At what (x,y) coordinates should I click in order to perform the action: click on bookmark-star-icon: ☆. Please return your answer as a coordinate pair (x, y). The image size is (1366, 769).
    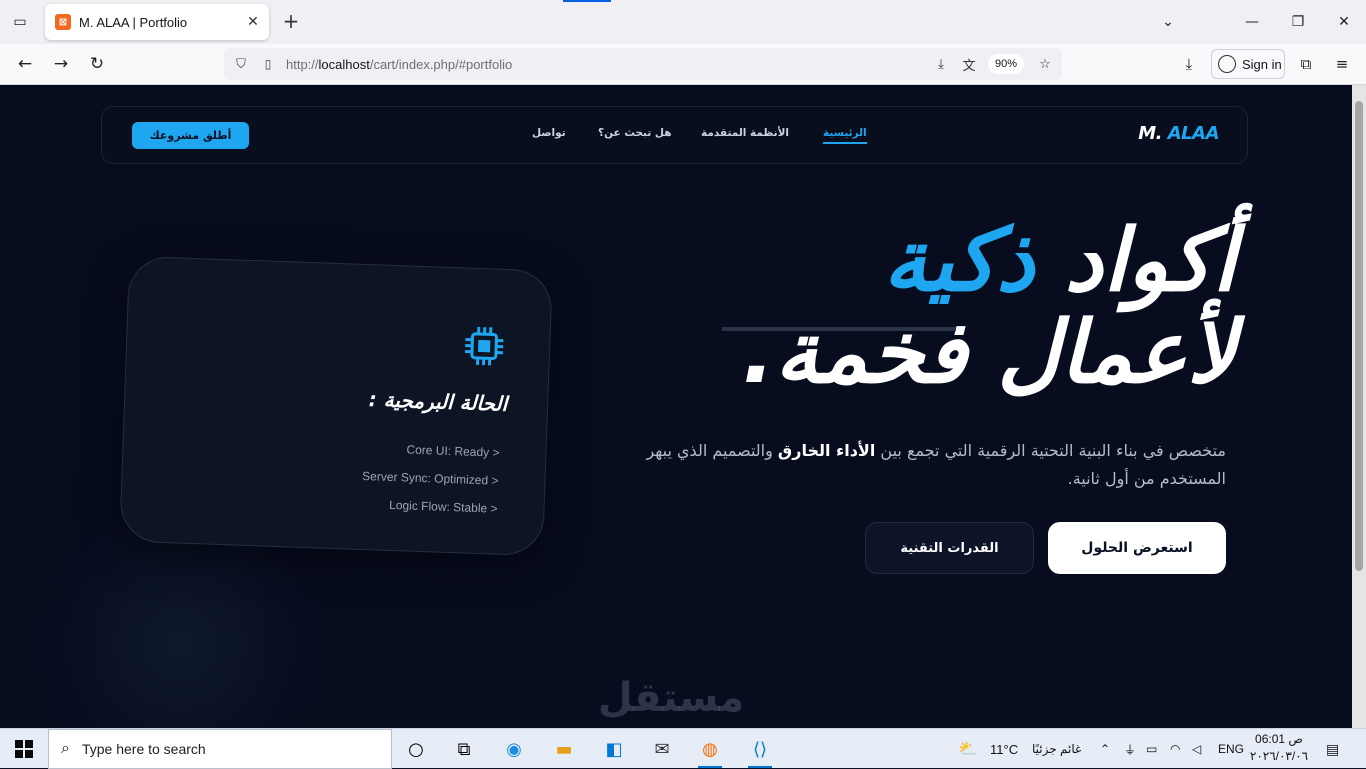
    Looking at the image, I should click on (1045, 64).